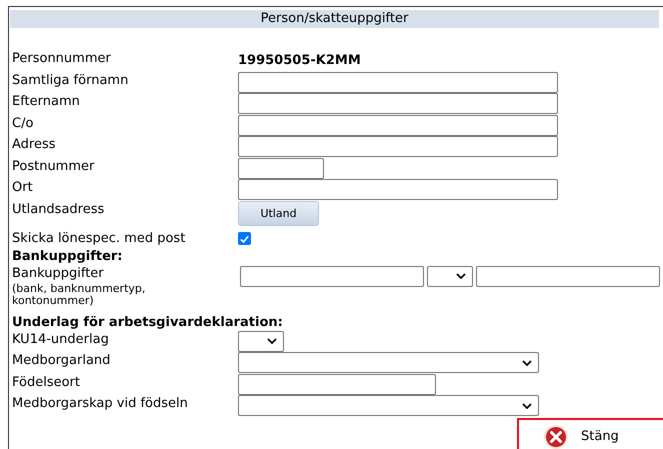  I want to click on field-label: Födelseort, so click(46, 383).